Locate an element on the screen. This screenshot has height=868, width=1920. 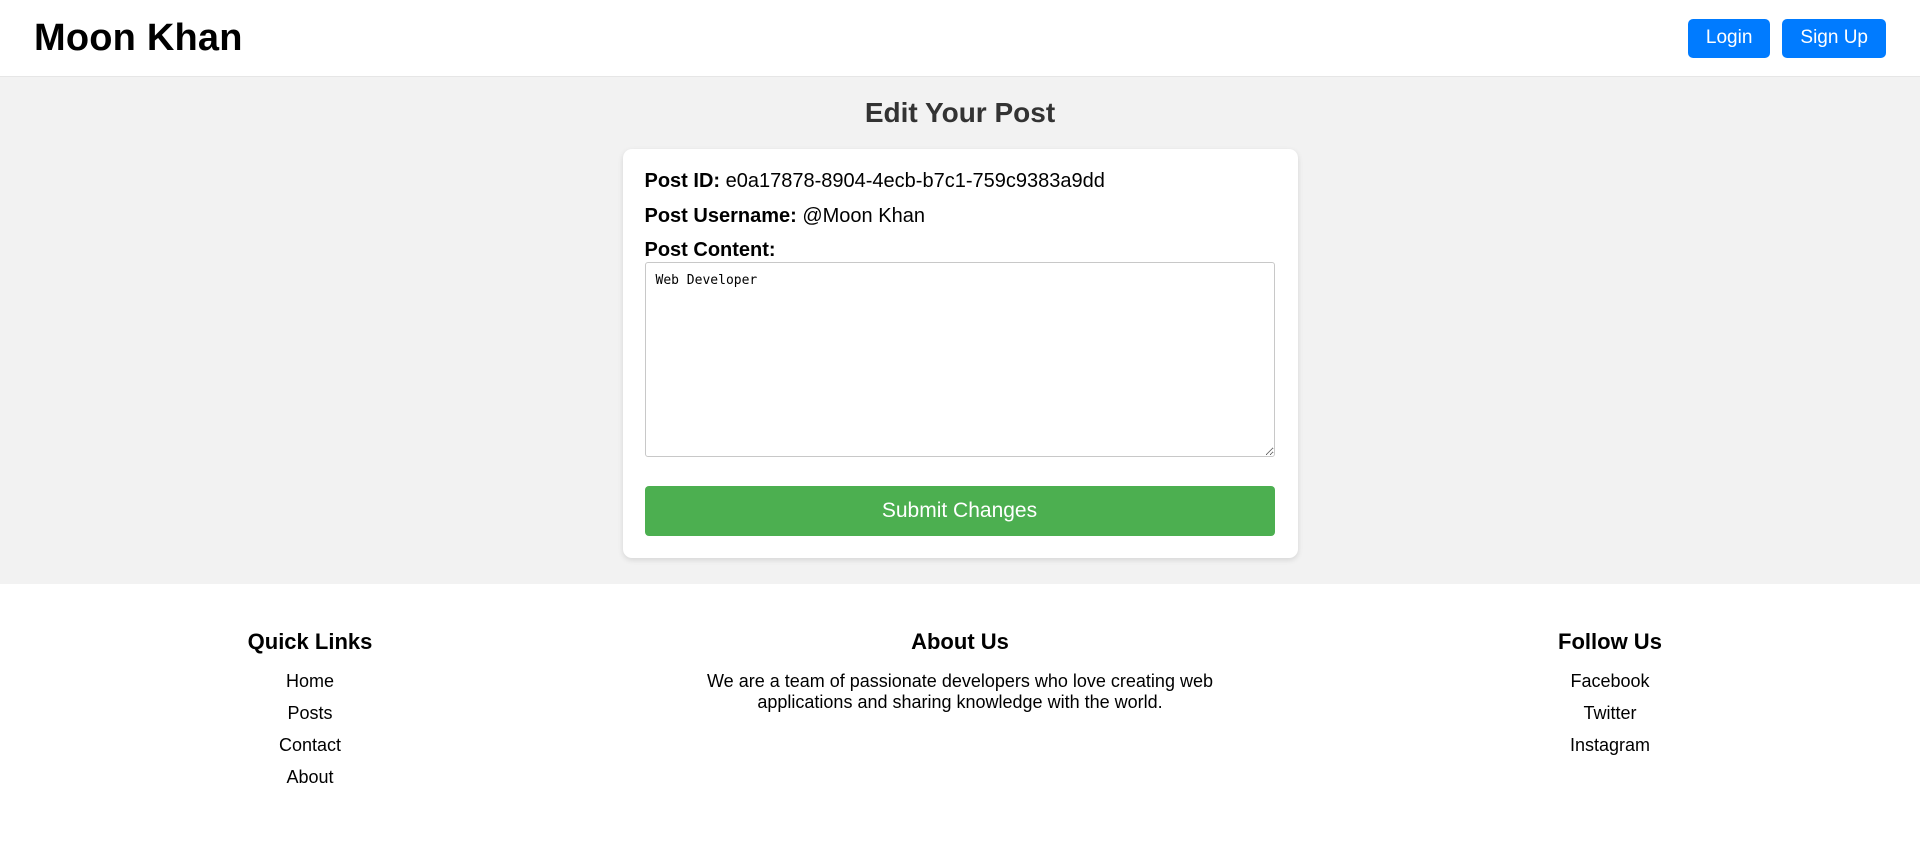
post-content-label: Post Content: is located at coordinates (710, 250).